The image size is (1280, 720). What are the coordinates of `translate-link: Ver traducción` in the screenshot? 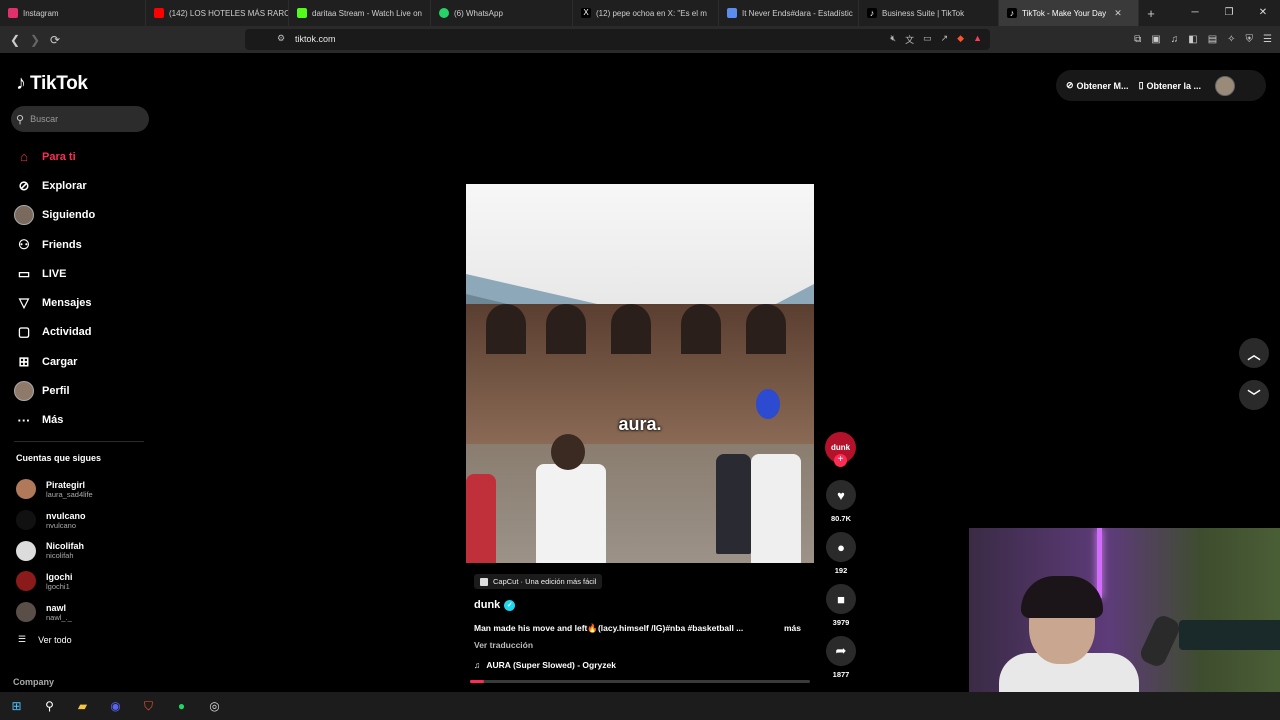 It's located at (503, 645).